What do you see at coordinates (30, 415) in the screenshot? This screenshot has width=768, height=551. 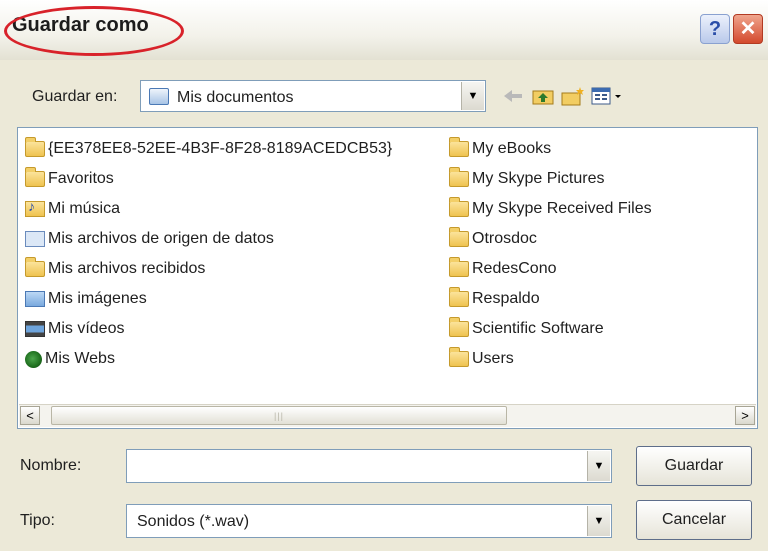 I see `scroll-left-button: <` at bounding box center [30, 415].